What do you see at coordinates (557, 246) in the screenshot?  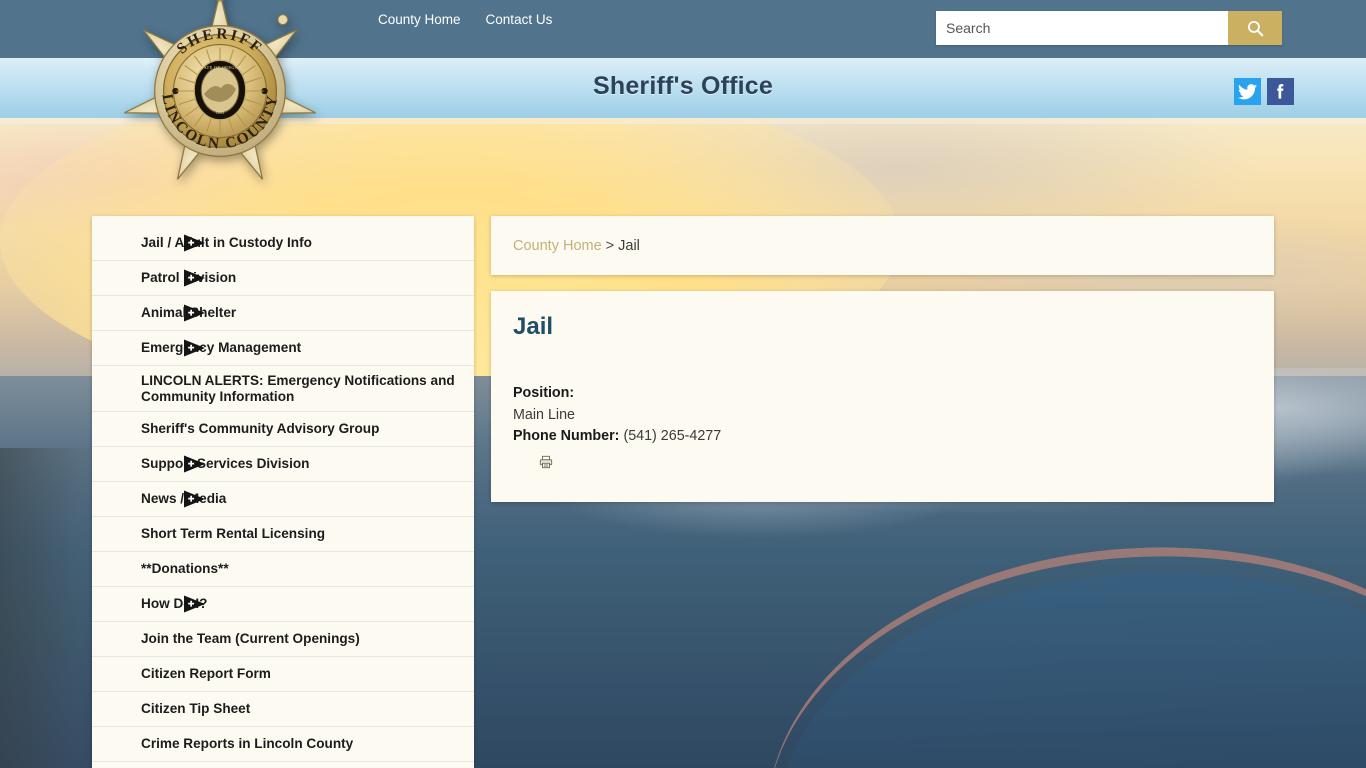 I see `breadcrumb-county-home: County Home` at bounding box center [557, 246].